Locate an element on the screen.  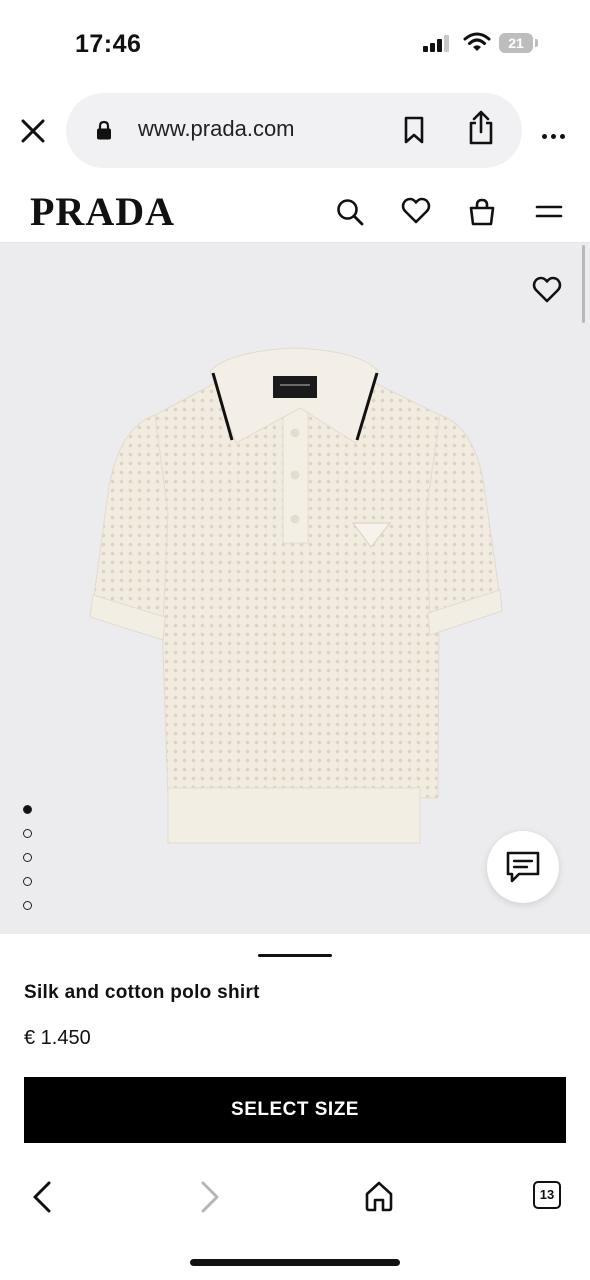
bag-icon is located at coordinates (482, 212).